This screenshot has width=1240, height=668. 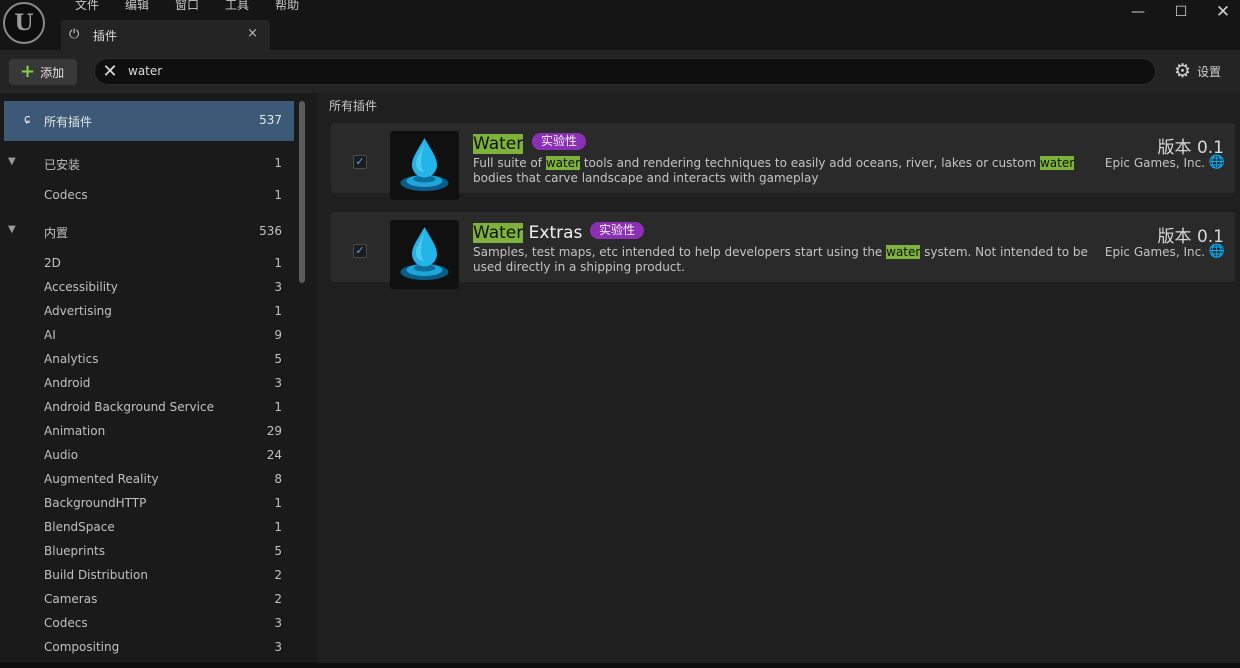 What do you see at coordinates (68, 122) in the screenshot?
I see `sidebar-item-label: 所有插件` at bounding box center [68, 122].